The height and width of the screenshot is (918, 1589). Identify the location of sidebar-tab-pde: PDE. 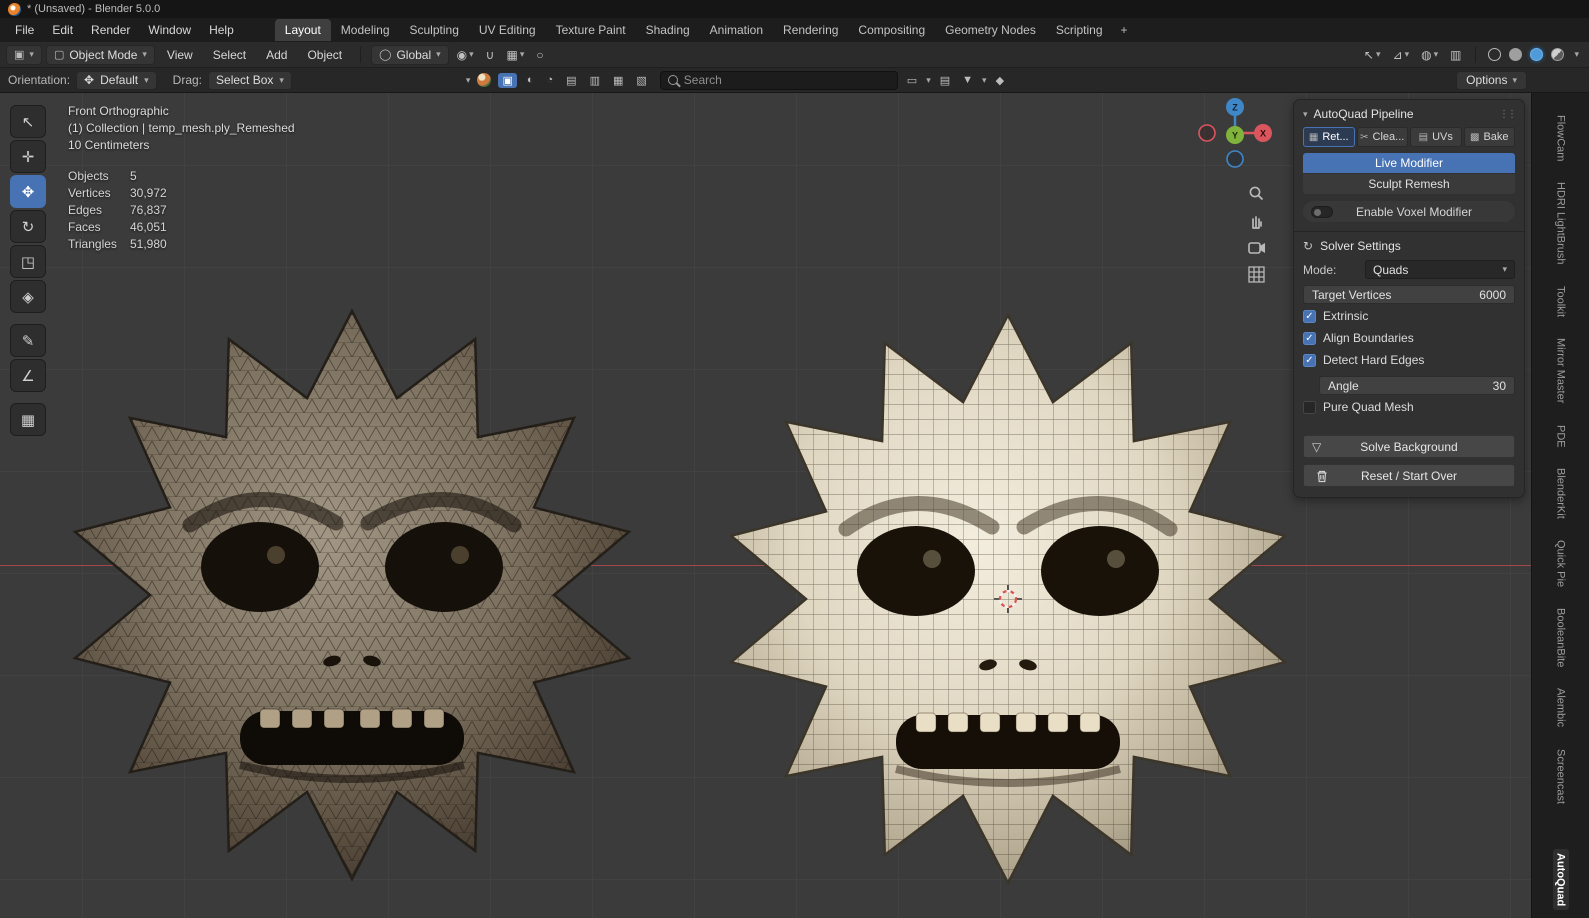
(1561, 436).